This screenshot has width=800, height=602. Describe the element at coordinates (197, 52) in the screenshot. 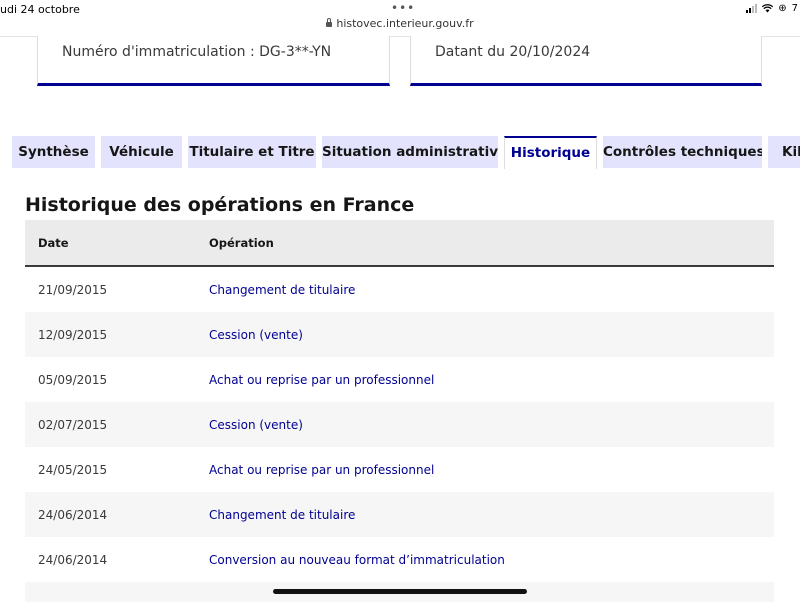

I see `plate-number-text: Numéro d'immatriculation : DG-3**-YN` at that location.